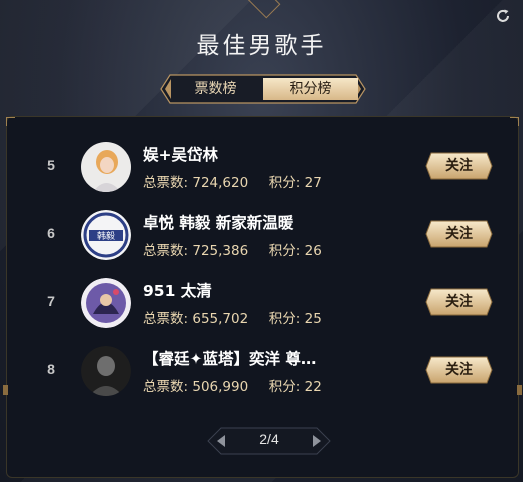 Image resolution: width=523 pixels, height=482 pixels. What do you see at coordinates (218, 223) in the screenshot?
I see `singer-name: 卓悦 韩毅 新家新温暖` at bounding box center [218, 223].